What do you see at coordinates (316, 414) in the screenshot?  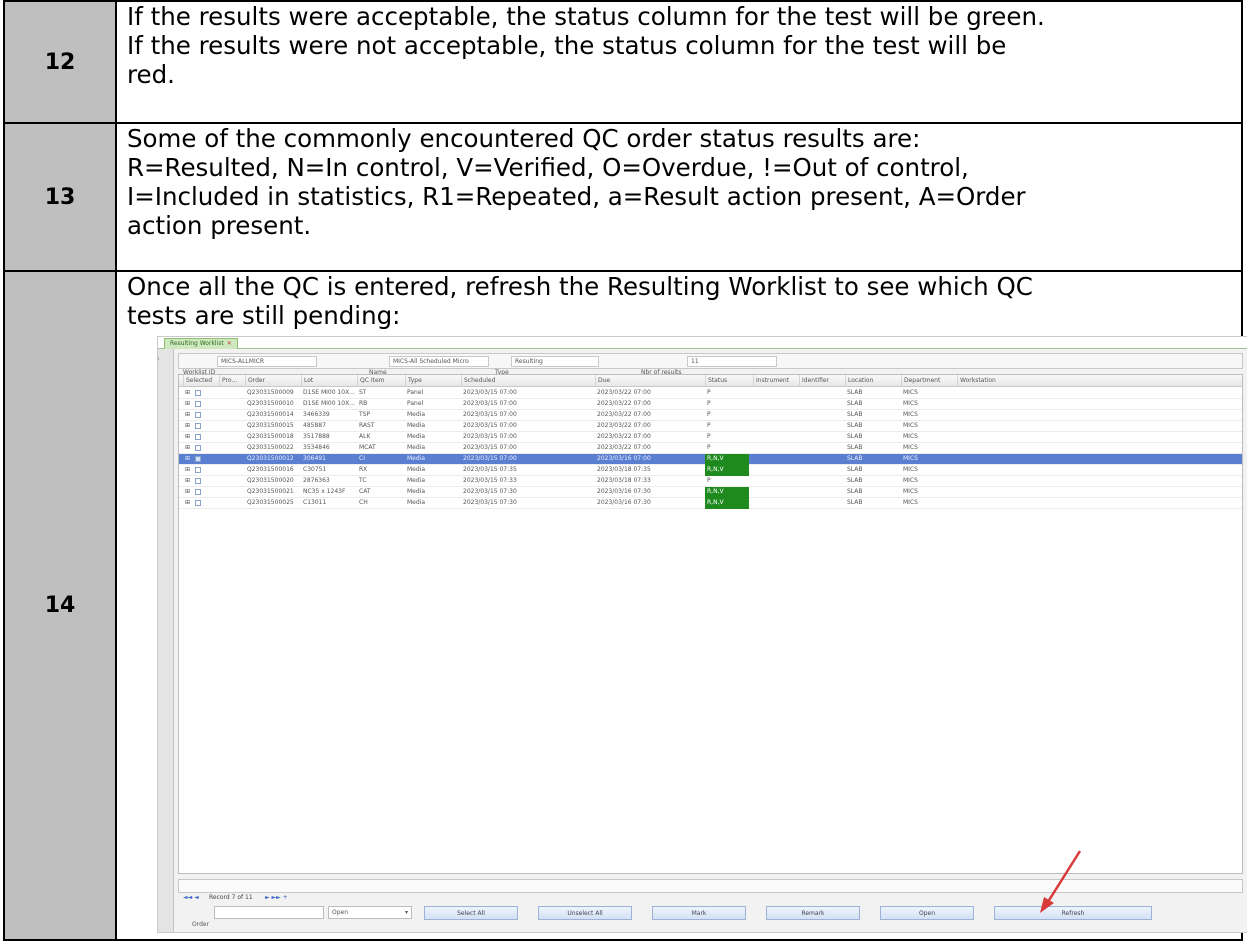 I see `lot-cell: 3466339` at bounding box center [316, 414].